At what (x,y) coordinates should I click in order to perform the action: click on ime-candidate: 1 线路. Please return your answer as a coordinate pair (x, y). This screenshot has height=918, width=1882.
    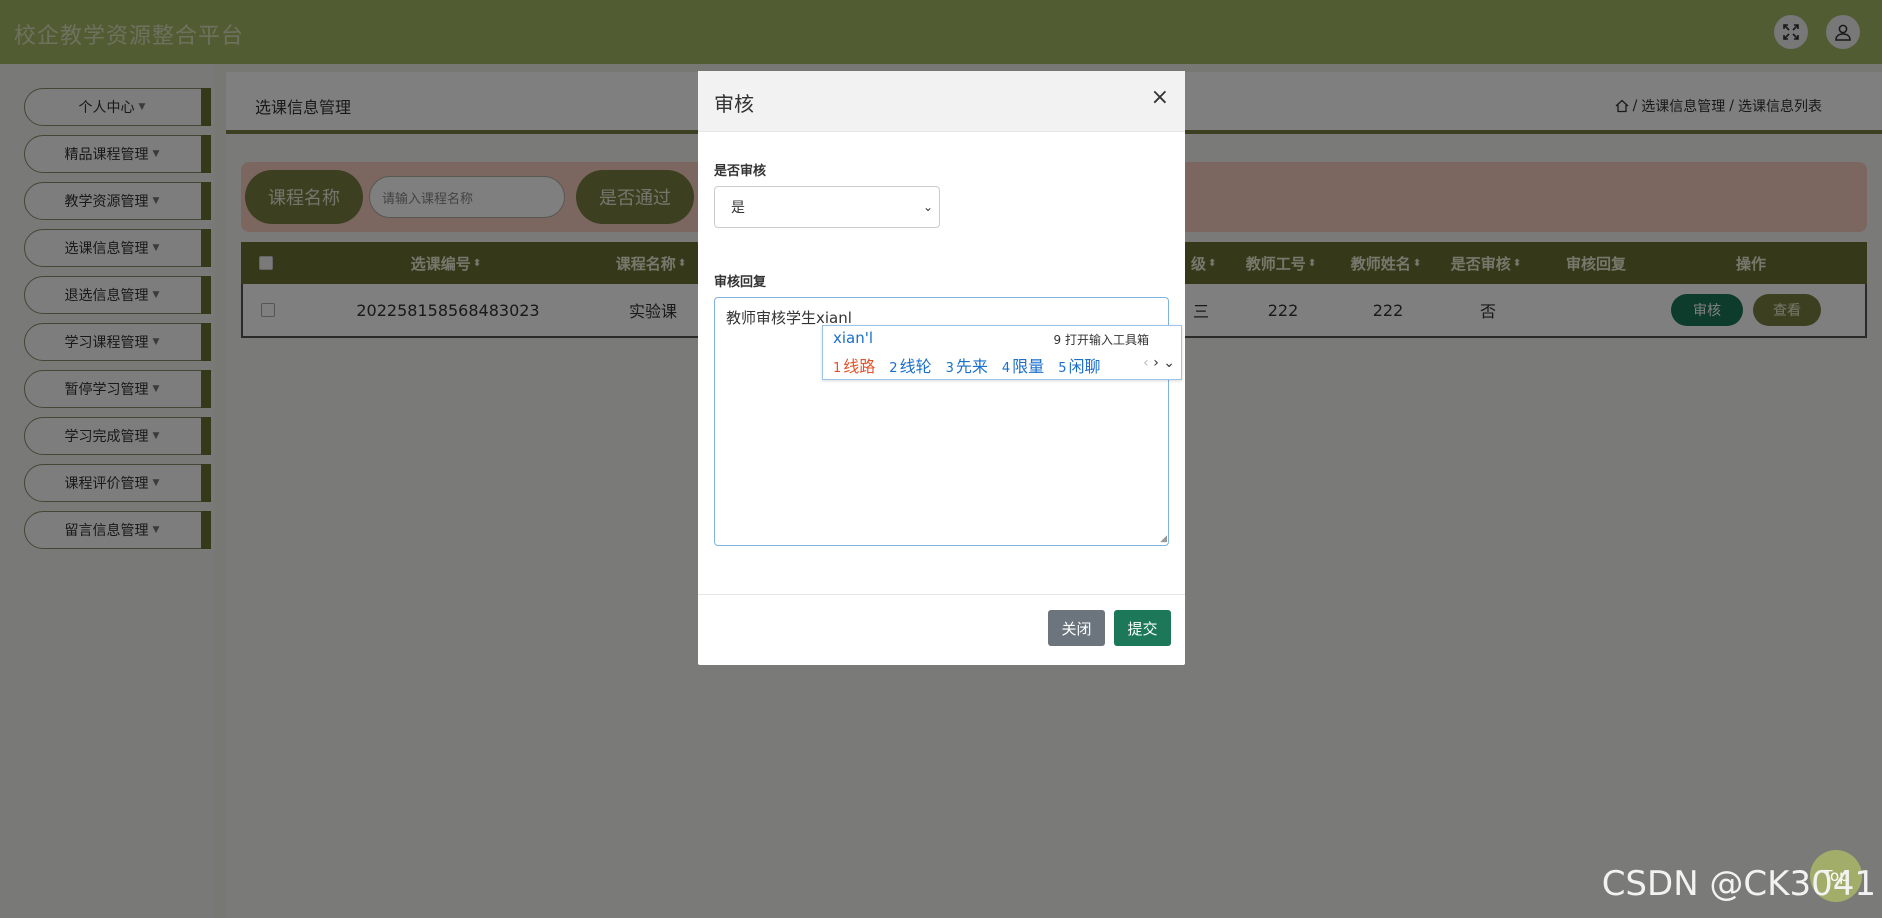
    Looking at the image, I should click on (854, 365).